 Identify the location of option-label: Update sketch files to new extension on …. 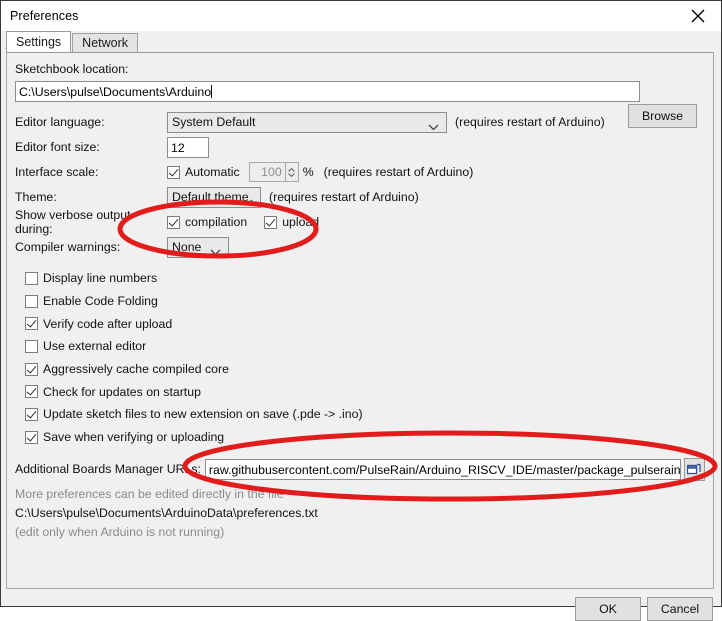
(203, 414).